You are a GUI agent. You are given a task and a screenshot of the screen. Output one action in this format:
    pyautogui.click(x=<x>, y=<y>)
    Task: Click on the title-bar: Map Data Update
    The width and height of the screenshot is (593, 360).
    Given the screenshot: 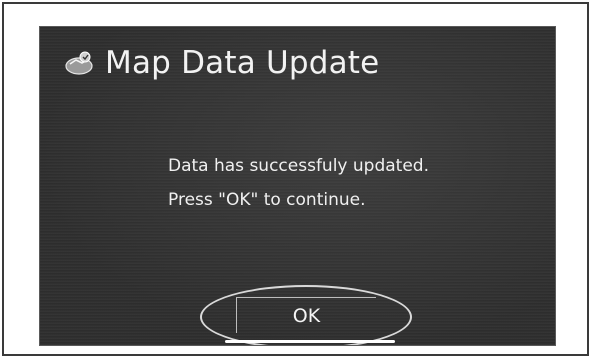 What is the action you would take?
    pyautogui.click(x=222, y=63)
    